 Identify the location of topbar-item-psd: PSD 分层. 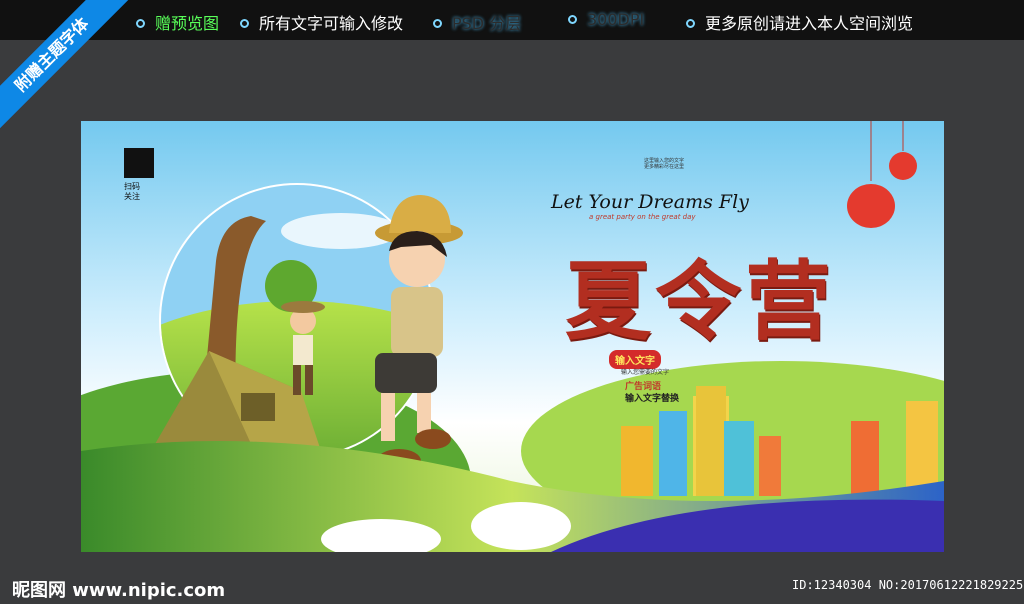
(477, 22).